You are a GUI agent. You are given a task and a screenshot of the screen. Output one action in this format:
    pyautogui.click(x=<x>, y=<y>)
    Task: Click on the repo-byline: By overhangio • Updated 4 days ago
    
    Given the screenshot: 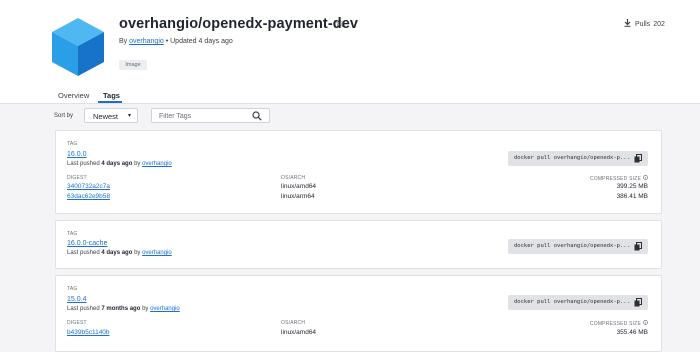 What is the action you would take?
    pyautogui.click(x=176, y=41)
    